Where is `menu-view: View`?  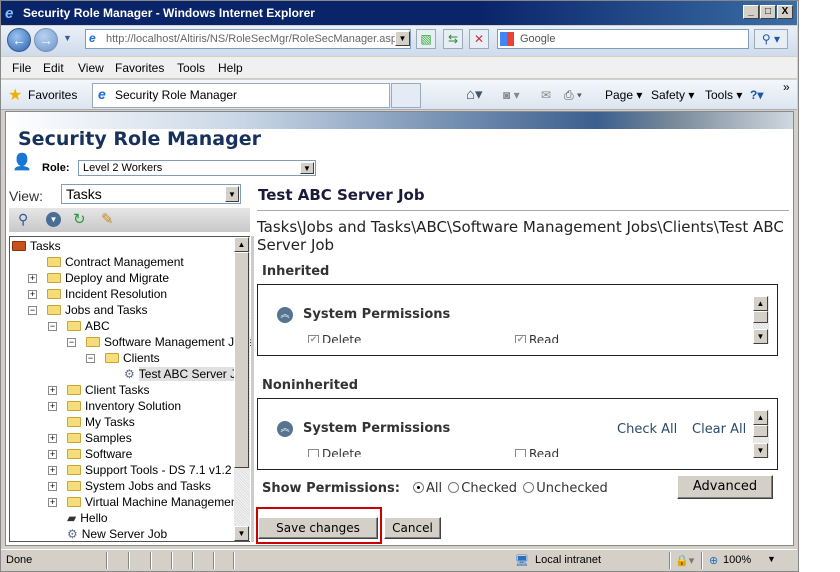 menu-view: View is located at coordinates (91, 68).